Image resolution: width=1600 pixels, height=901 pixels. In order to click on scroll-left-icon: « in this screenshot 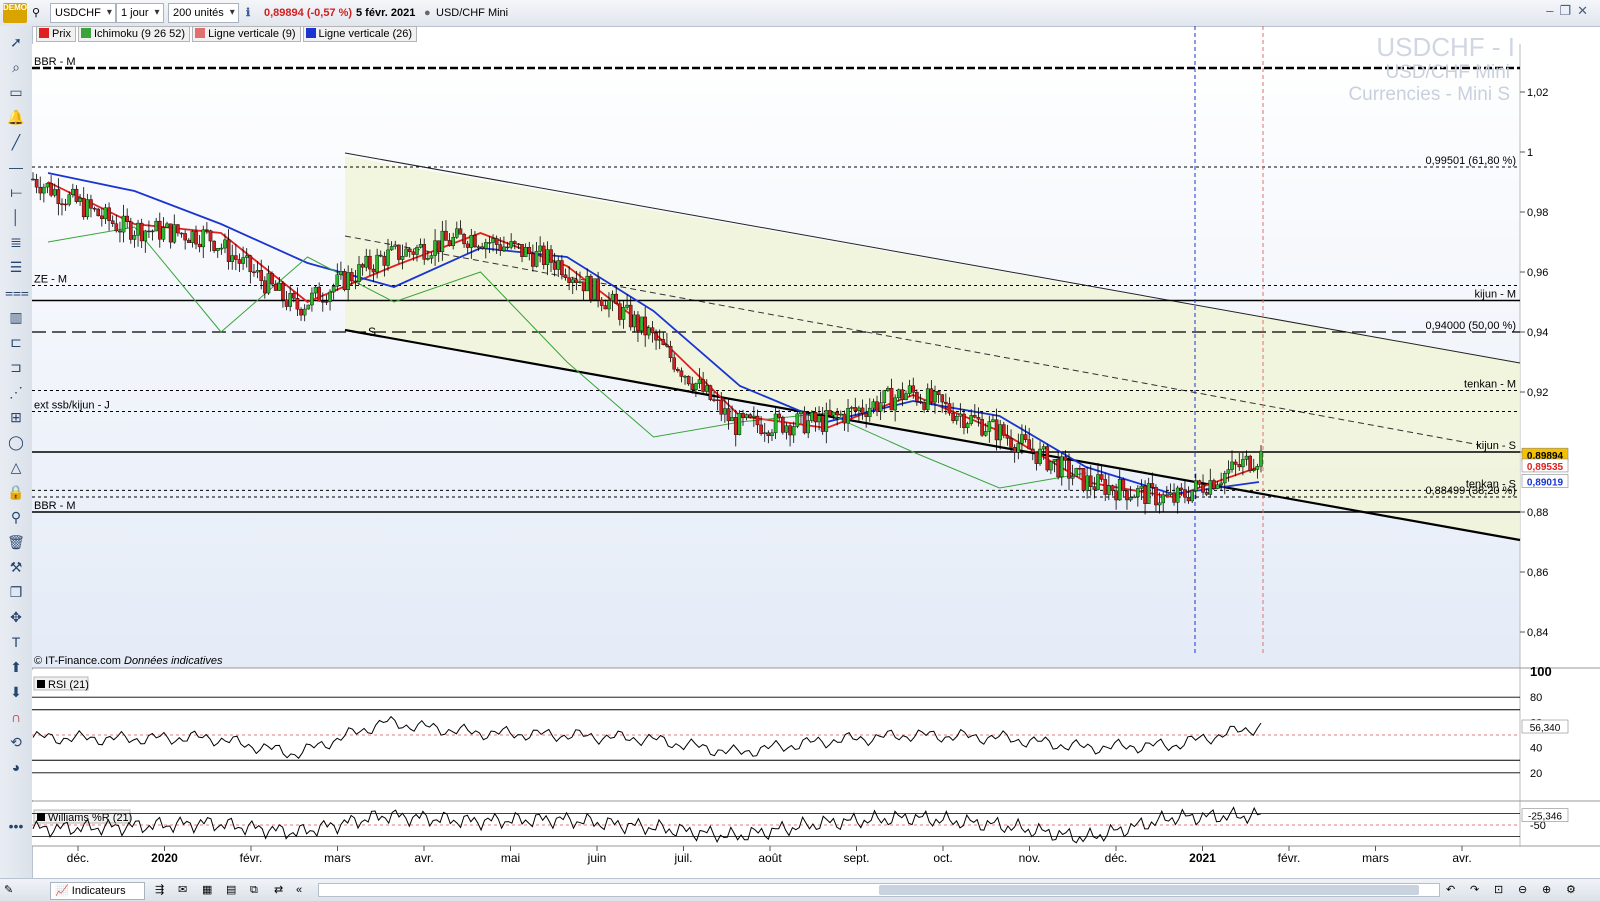, I will do `click(299, 890)`.